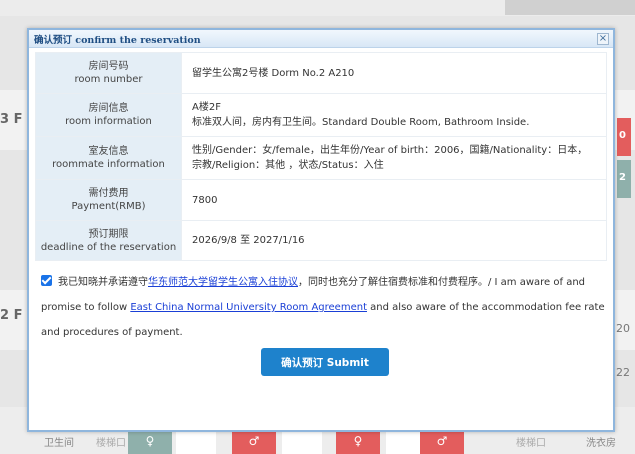 Image resolution: width=635 pixels, height=454 pixels. Describe the element at coordinates (108, 79) in the screenshot. I see `label-en: room number` at that location.